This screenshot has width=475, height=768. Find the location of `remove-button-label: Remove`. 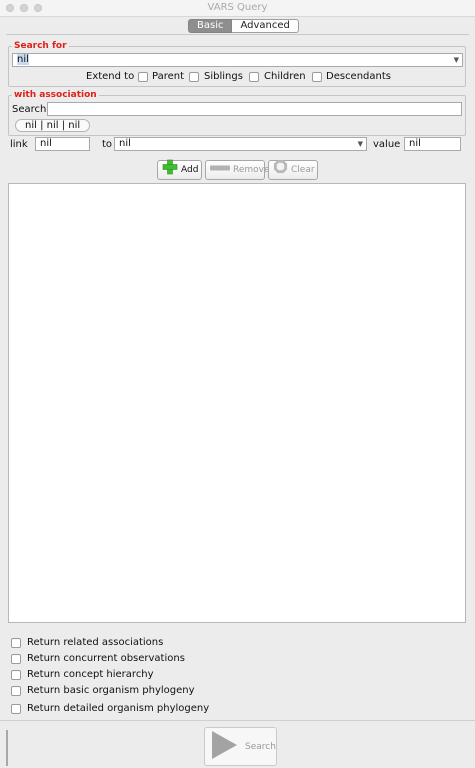

remove-button-label: Remove is located at coordinates (251, 170).